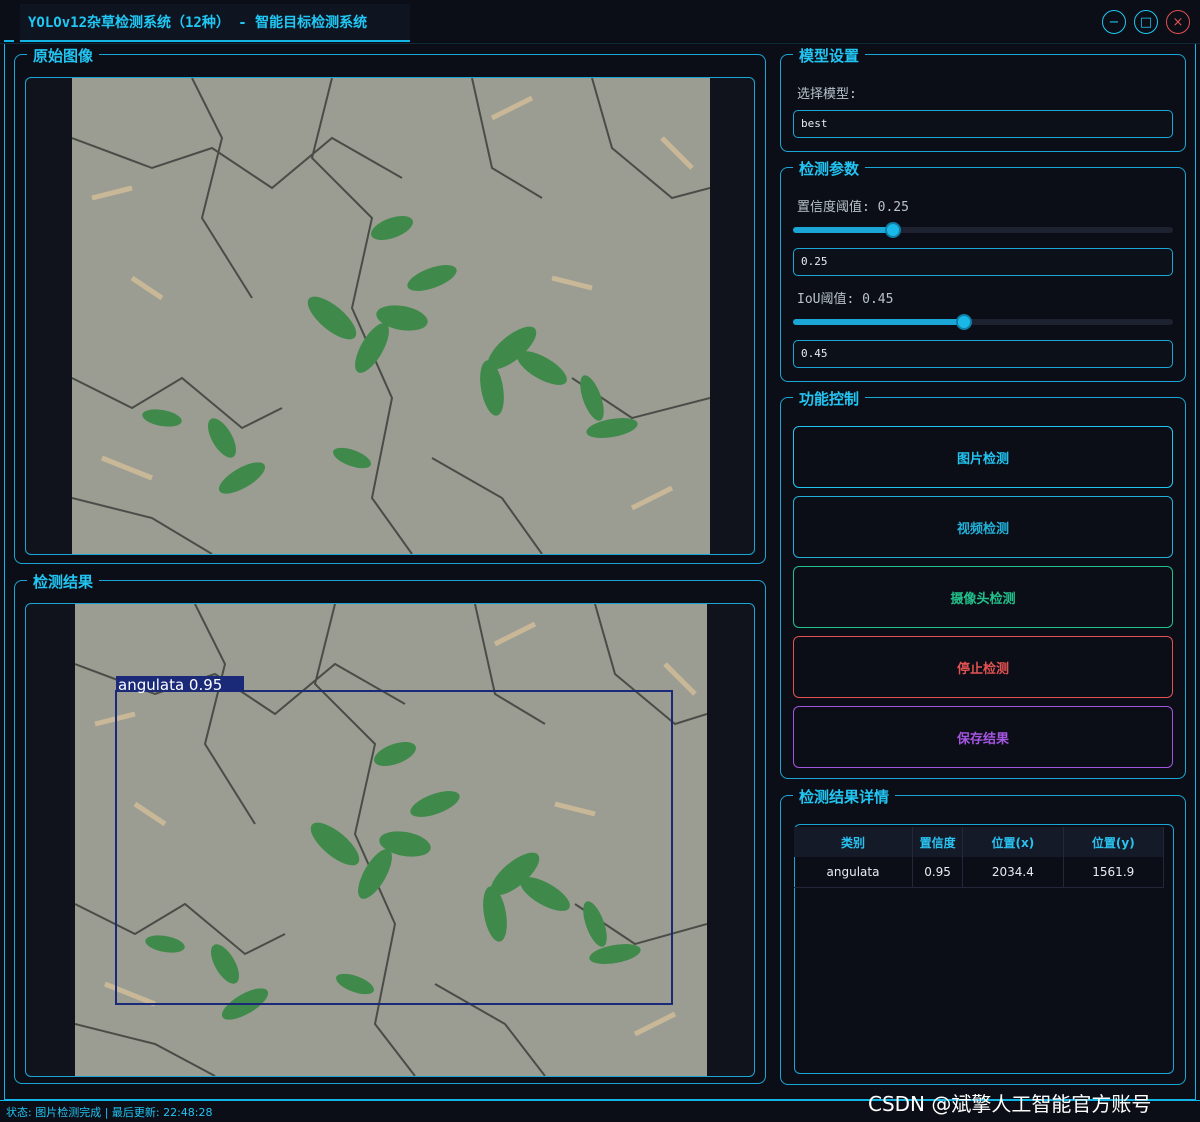  What do you see at coordinates (9, 41) in the screenshot?
I see `title-accent` at bounding box center [9, 41].